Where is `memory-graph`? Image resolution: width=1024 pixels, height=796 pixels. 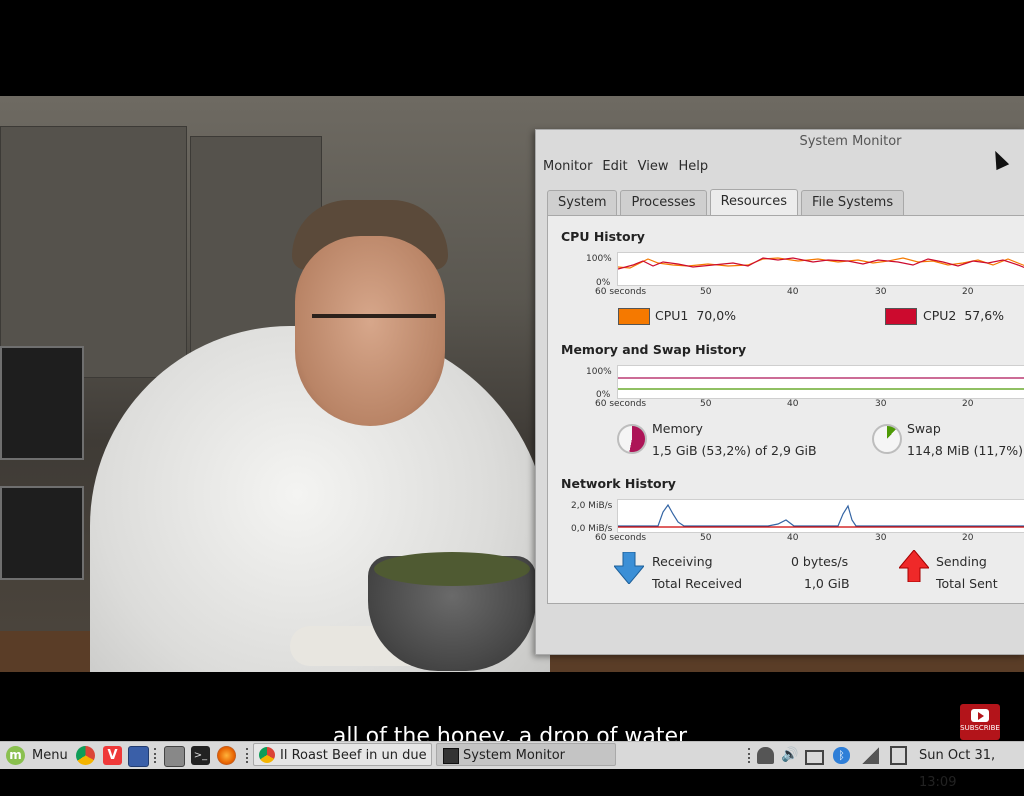
memory-graph is located at coordinates (820, 382).